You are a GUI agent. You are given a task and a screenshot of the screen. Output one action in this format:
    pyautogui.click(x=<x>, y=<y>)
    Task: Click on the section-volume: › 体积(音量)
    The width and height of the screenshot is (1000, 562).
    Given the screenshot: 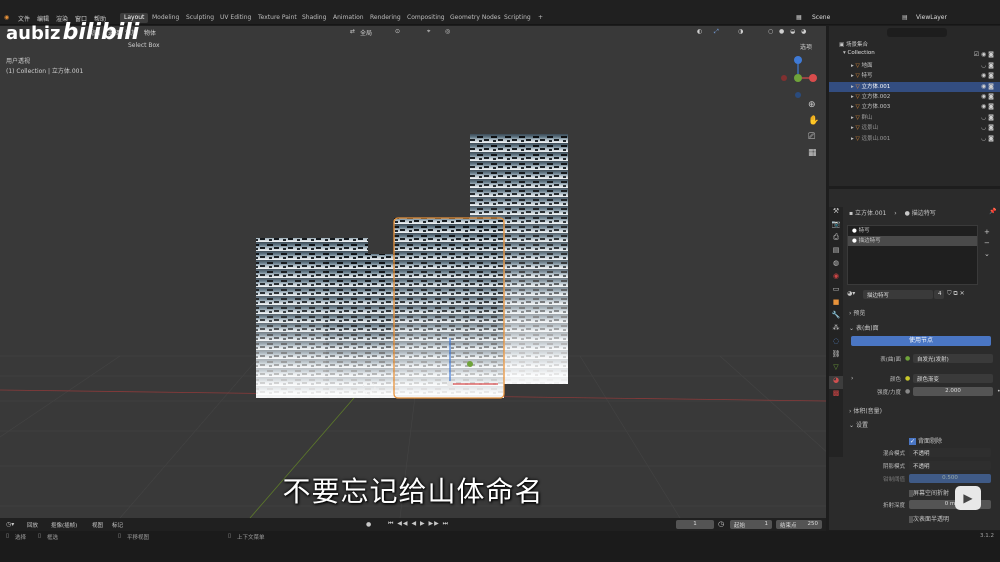 What is the action you would take?
    pyautogui.click(x=865, y=410)
    